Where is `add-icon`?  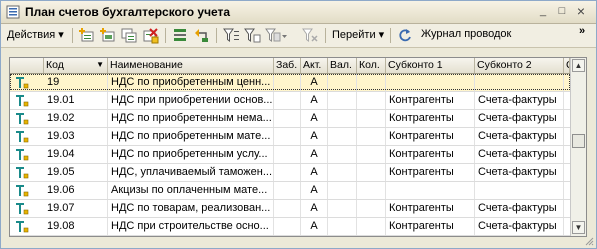
add-icon is located at coordinates (87, 35).